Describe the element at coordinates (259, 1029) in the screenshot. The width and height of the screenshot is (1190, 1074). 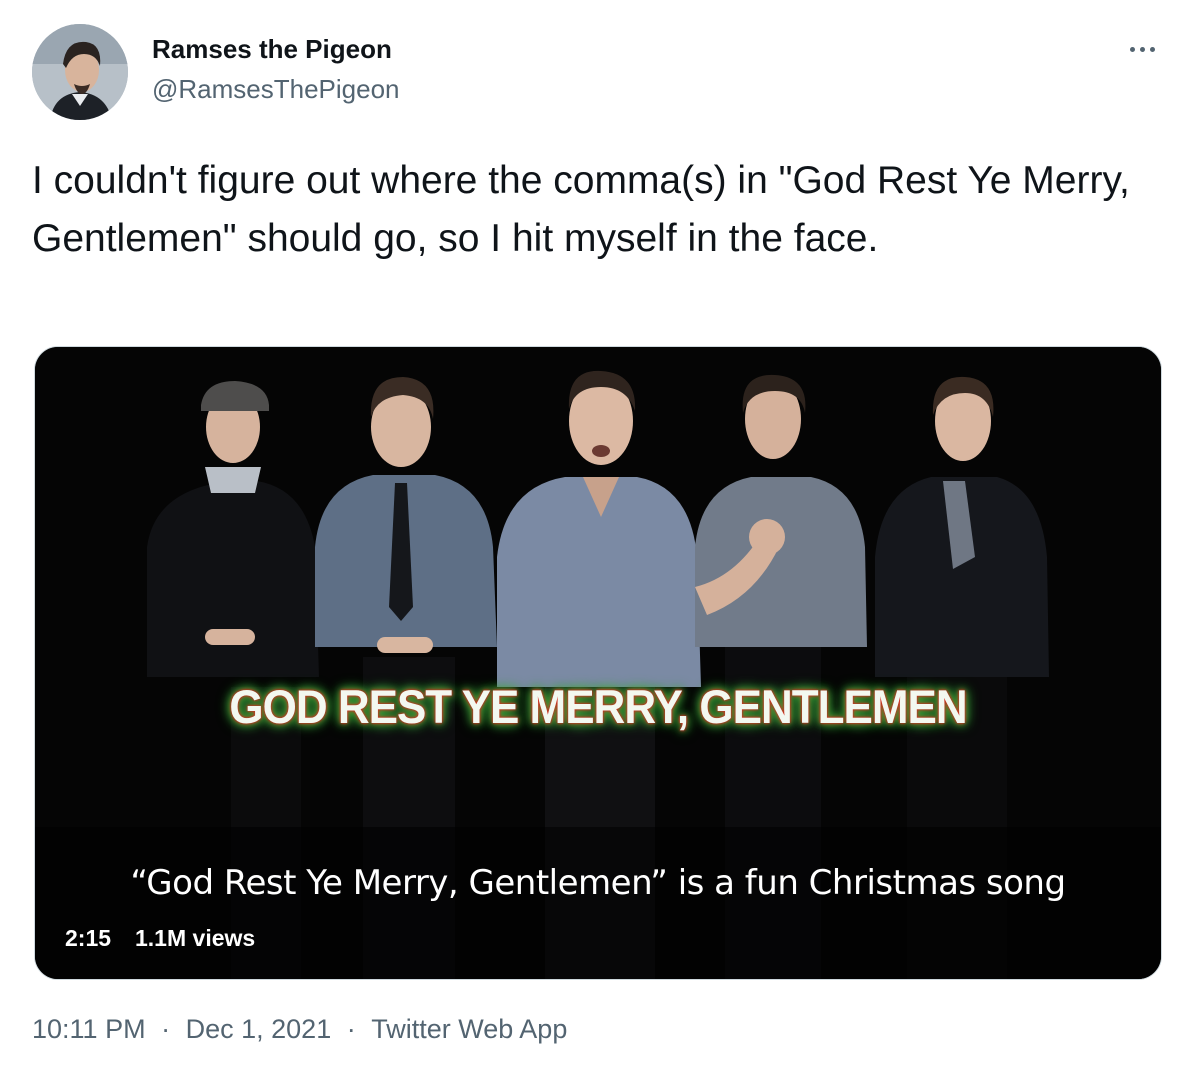
I see `tweet-date: Dec 1, 2021` at that location.